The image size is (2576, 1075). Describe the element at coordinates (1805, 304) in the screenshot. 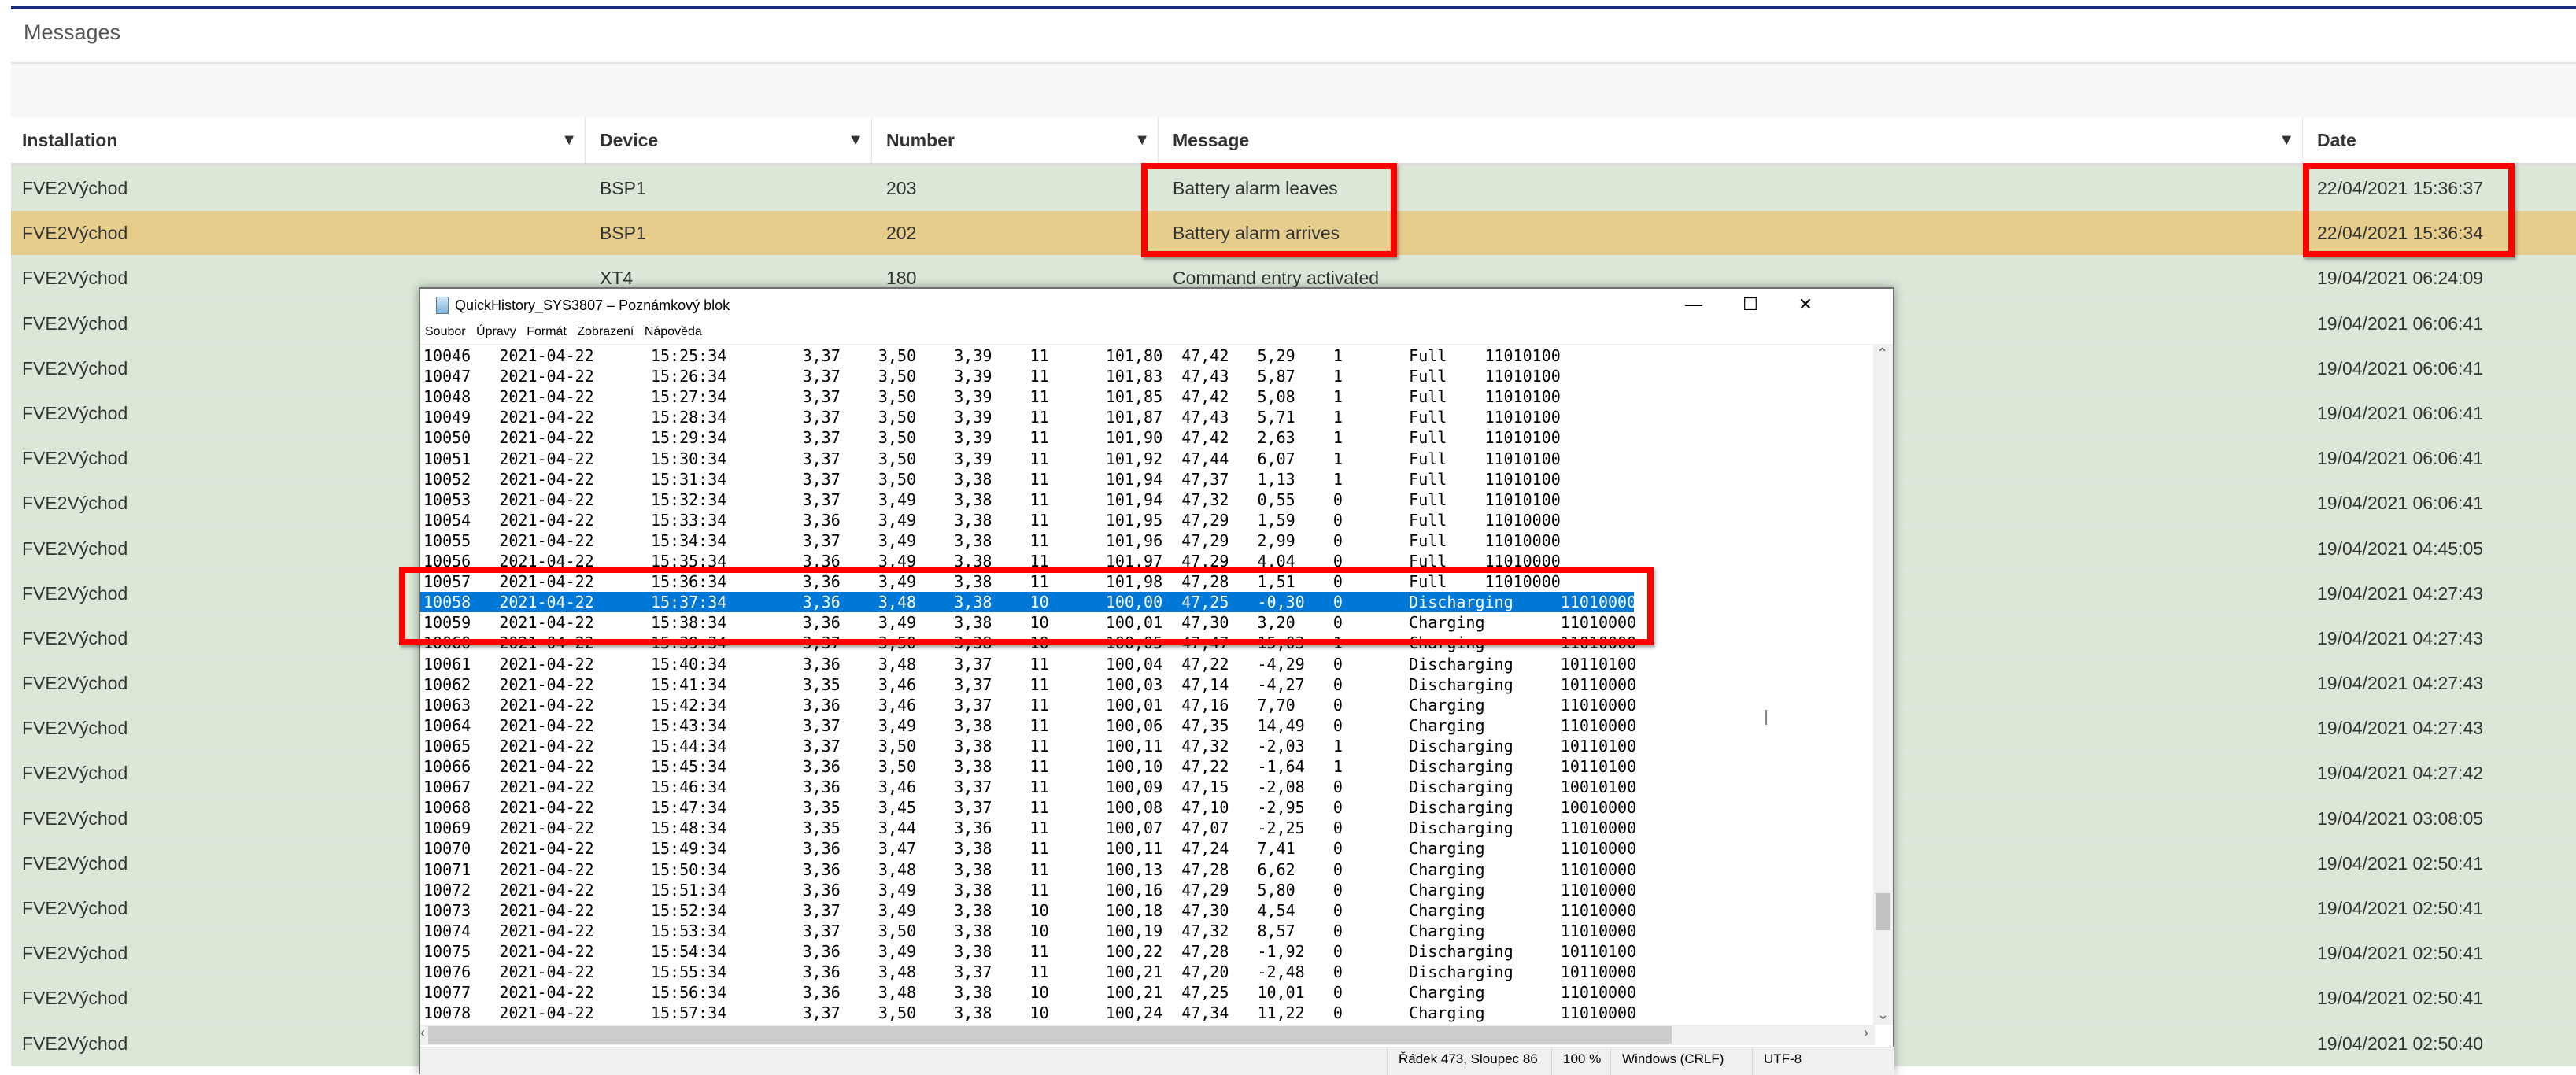

I see `close-button: ✕` at that location.